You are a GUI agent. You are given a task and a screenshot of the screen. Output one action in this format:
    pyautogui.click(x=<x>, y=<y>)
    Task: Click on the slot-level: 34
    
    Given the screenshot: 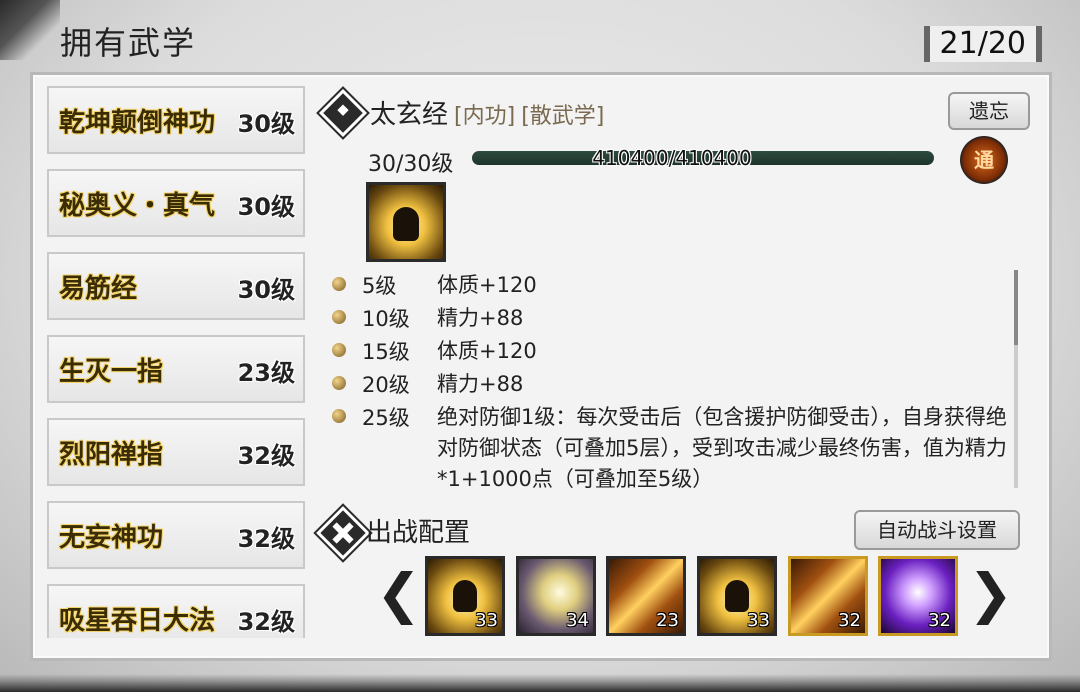 What is the action you would take?
    pyautogui.click(x=577, y=620)
    